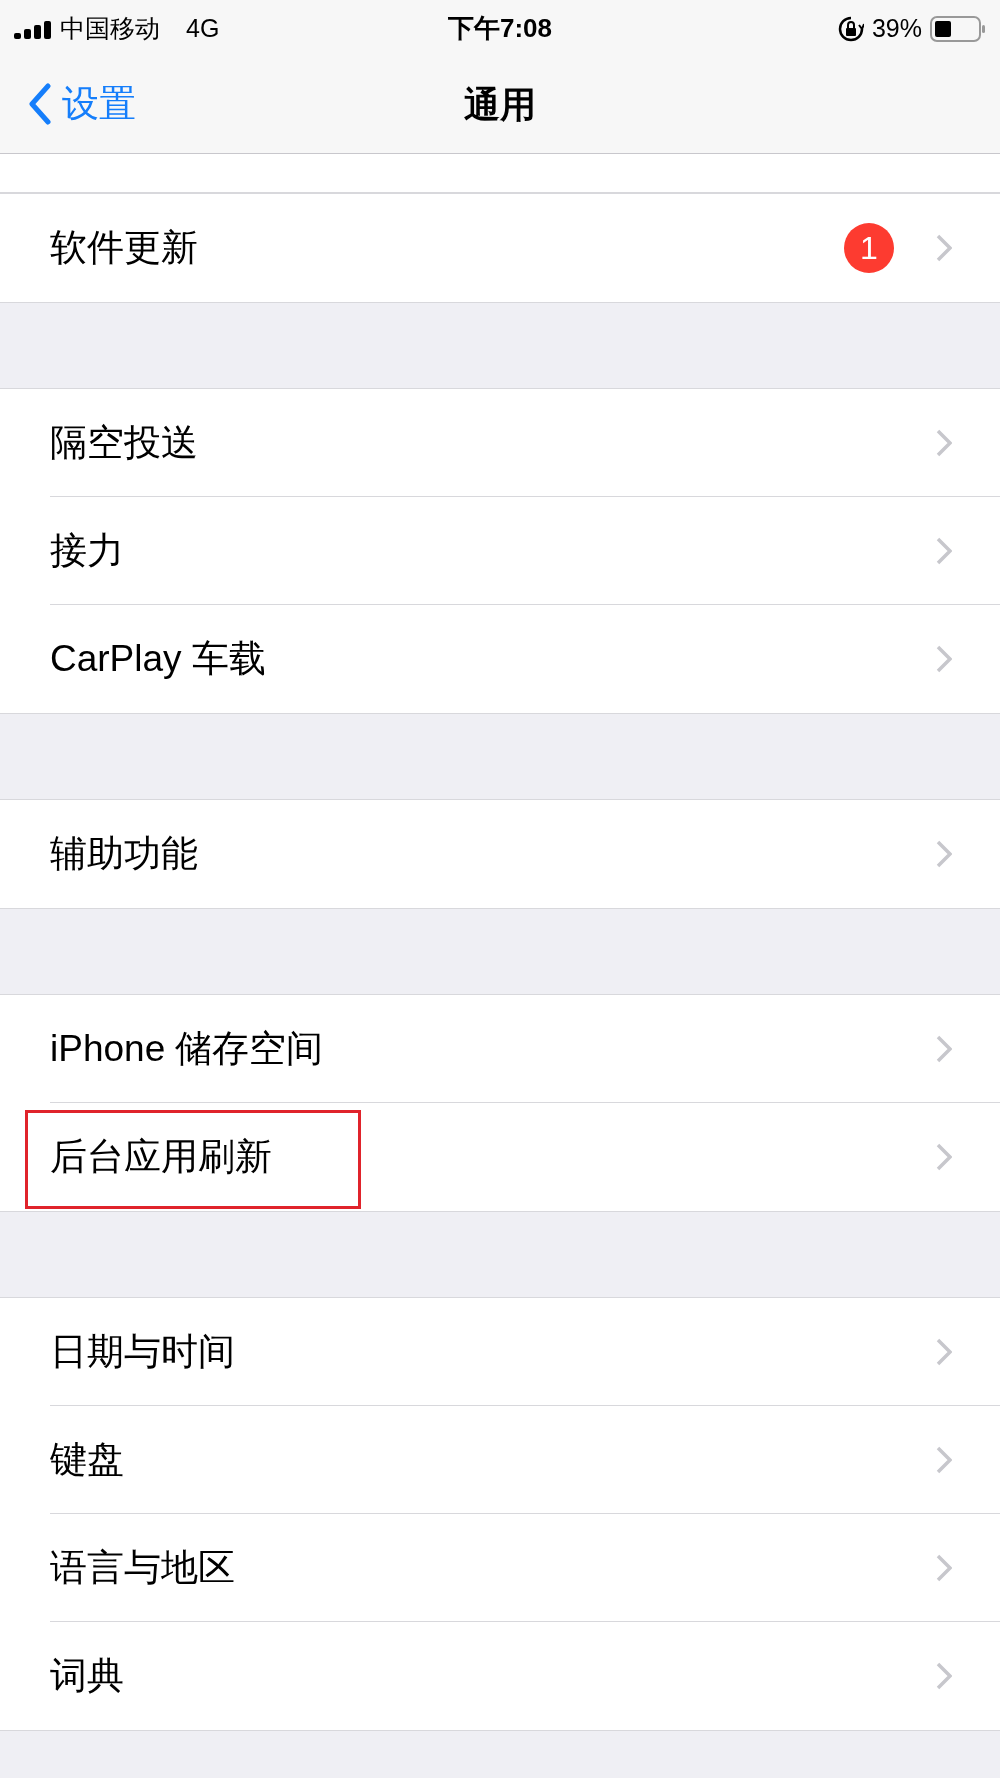 The height and width of the screenshot is (1778, 1000). What do you see at coordinates (500, 1460) in the screenshot?
I see `settings-row: 键盘` at bounding box center [500, 1460].